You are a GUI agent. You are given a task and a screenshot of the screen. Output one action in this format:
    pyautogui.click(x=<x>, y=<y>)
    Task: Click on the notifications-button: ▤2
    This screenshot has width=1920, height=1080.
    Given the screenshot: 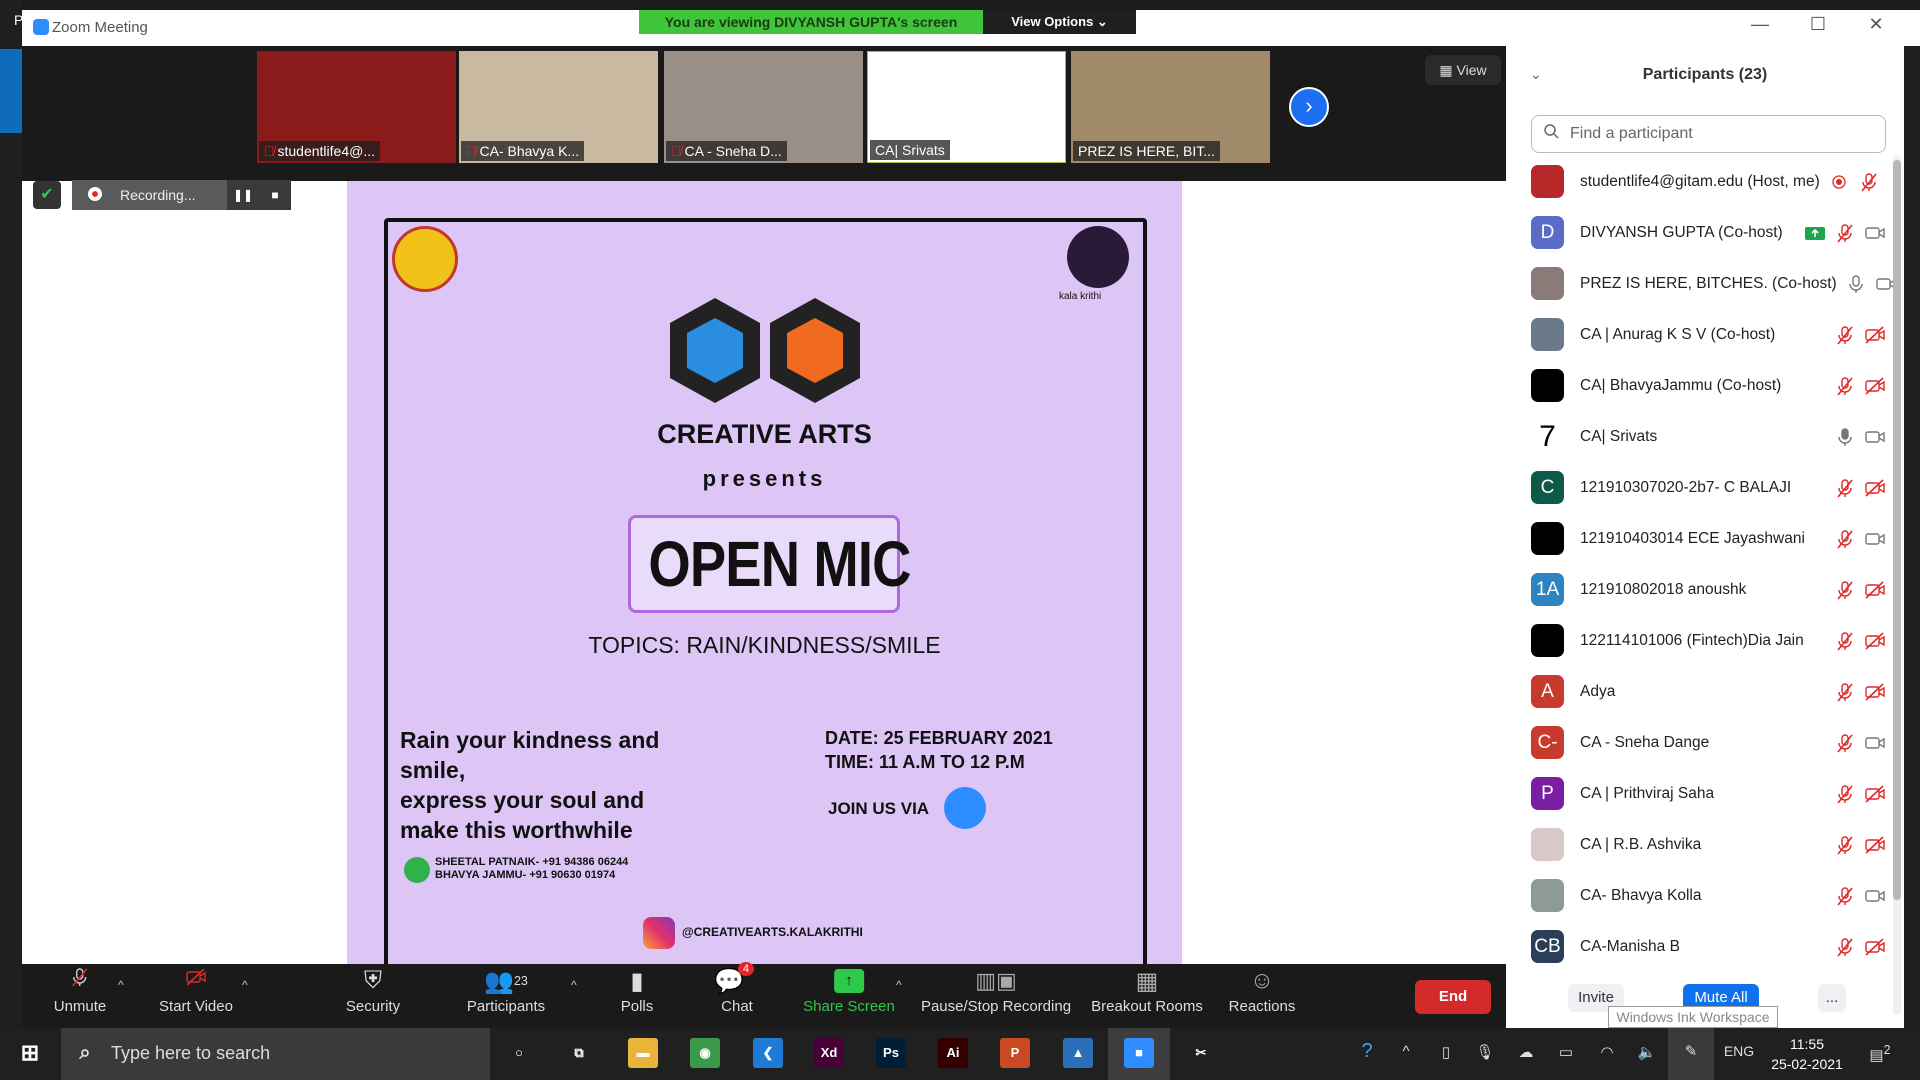 What is the action you would take?
    pyautogui.click(x=1879, y=1053)
    